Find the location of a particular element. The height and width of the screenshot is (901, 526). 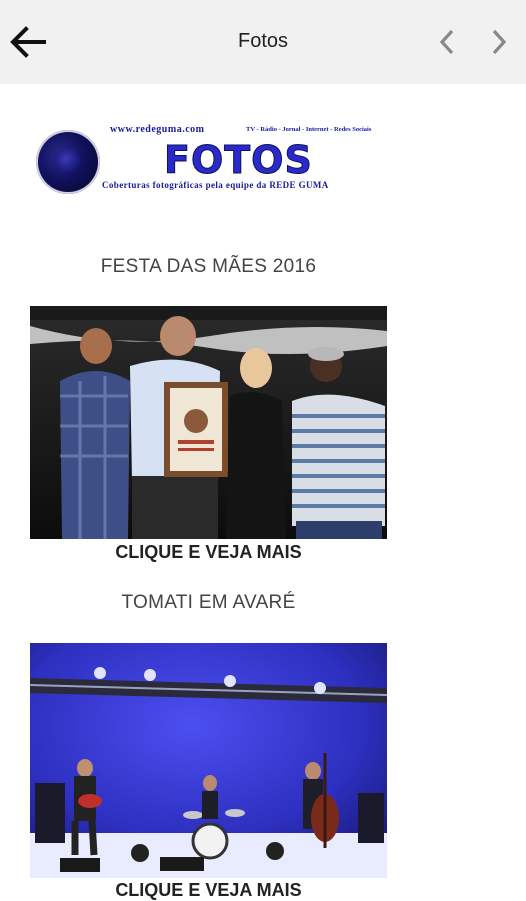

logo-url: www.redeguma.com is located at coordinates (157, 129).